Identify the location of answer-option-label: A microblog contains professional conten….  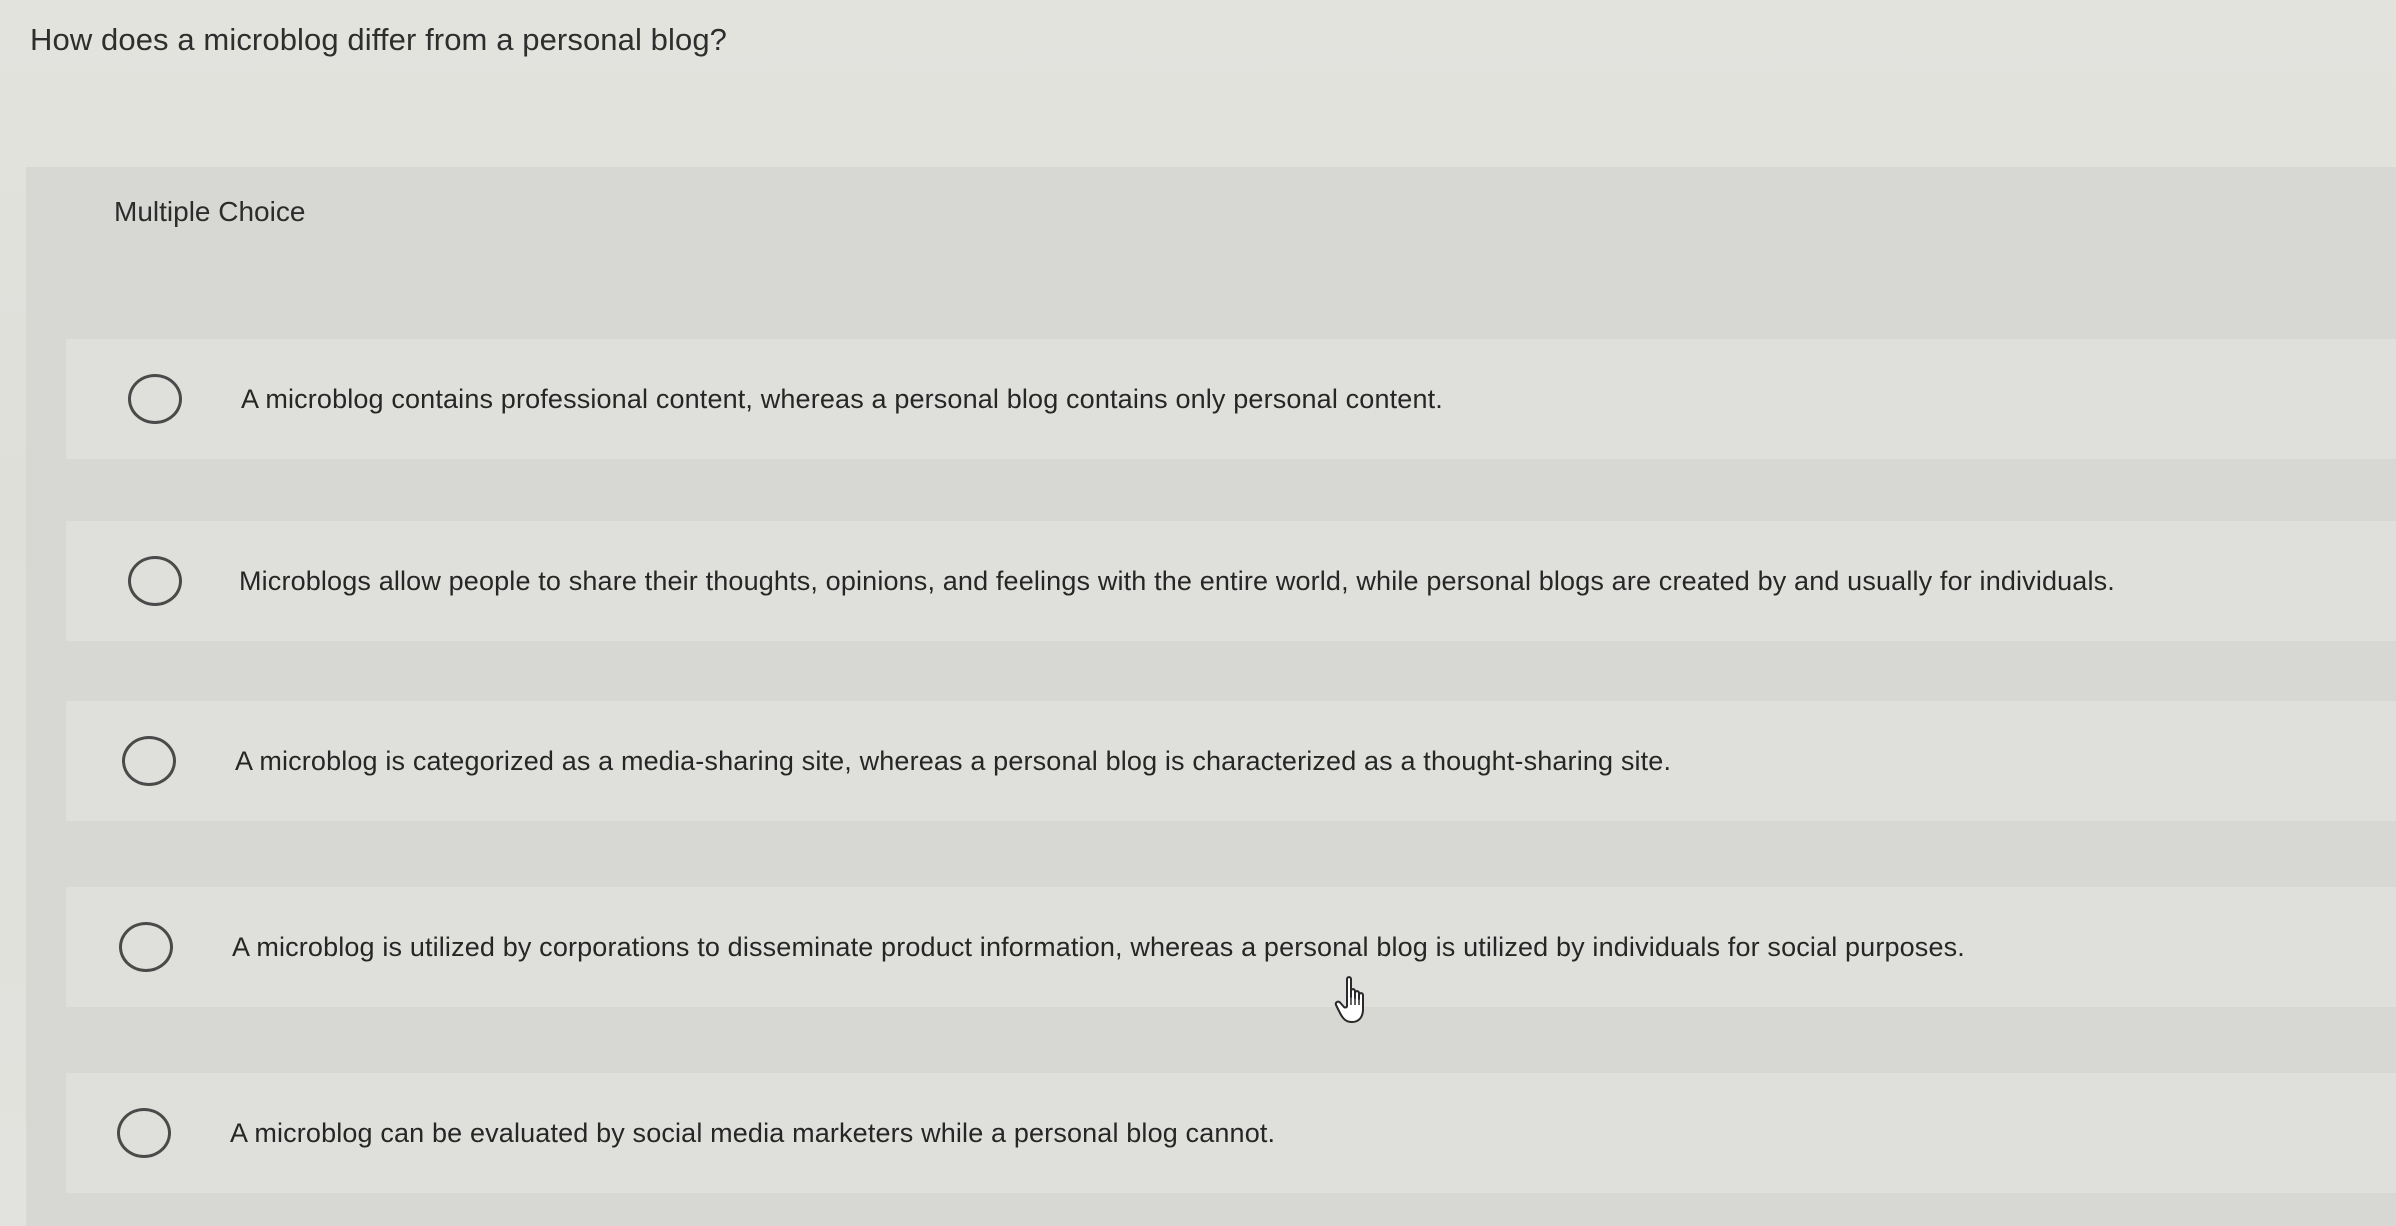
(842, 398).